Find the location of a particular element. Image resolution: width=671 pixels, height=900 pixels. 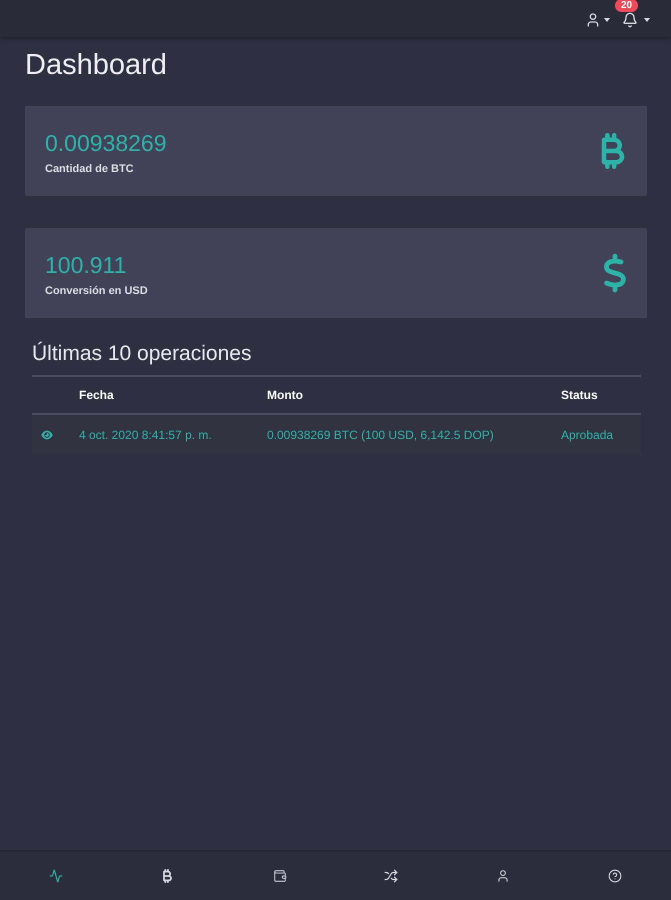

table-cell-text: Aprobada is located at coordinates (587, 435).